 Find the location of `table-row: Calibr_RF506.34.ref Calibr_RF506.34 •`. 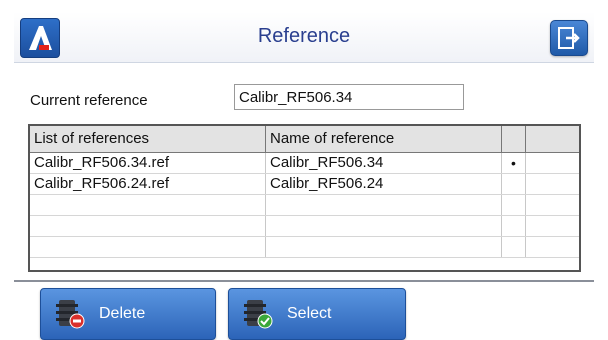

table-row: Calibr_RF506.34.ref Calibr_RF506.34 • is located at coordinates (304, 163).